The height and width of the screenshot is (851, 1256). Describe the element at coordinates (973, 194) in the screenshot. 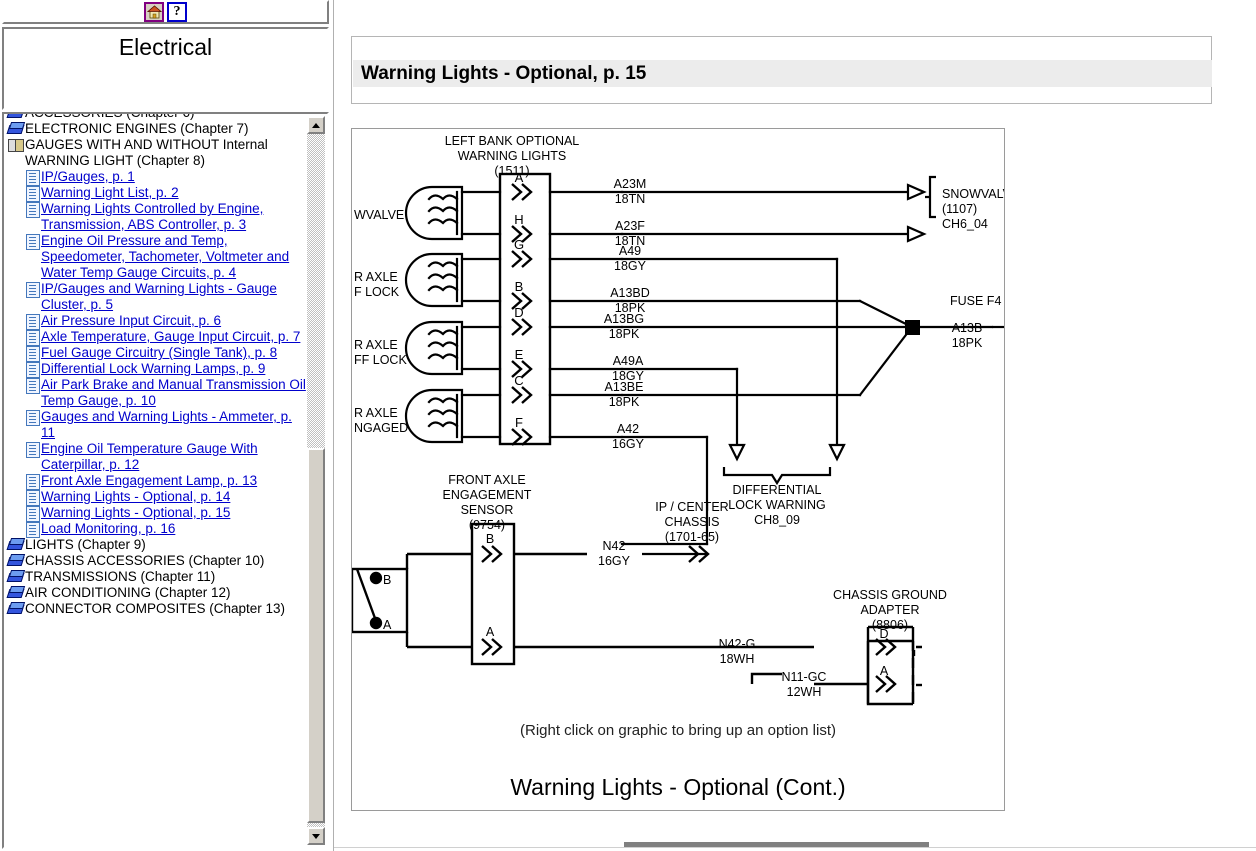

I see `snowvalve-line1: SNOWVALVE` at that location.